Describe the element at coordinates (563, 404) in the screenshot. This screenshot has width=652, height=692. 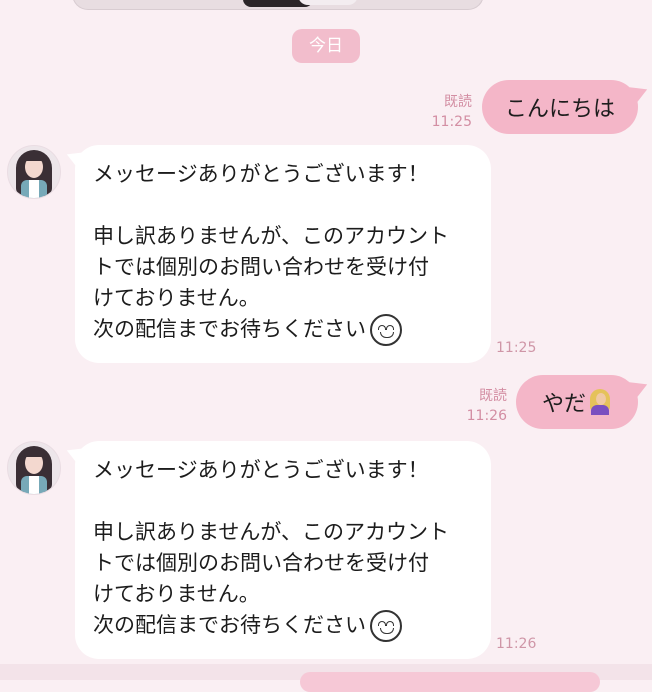
I see `message-text: やだ` at that location.